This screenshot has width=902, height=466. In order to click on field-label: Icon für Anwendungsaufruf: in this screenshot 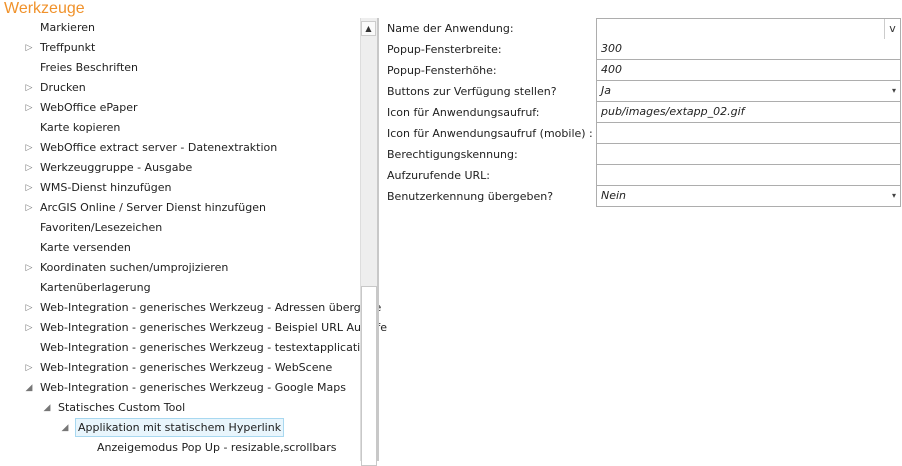, I will do `click(463, 112)`.